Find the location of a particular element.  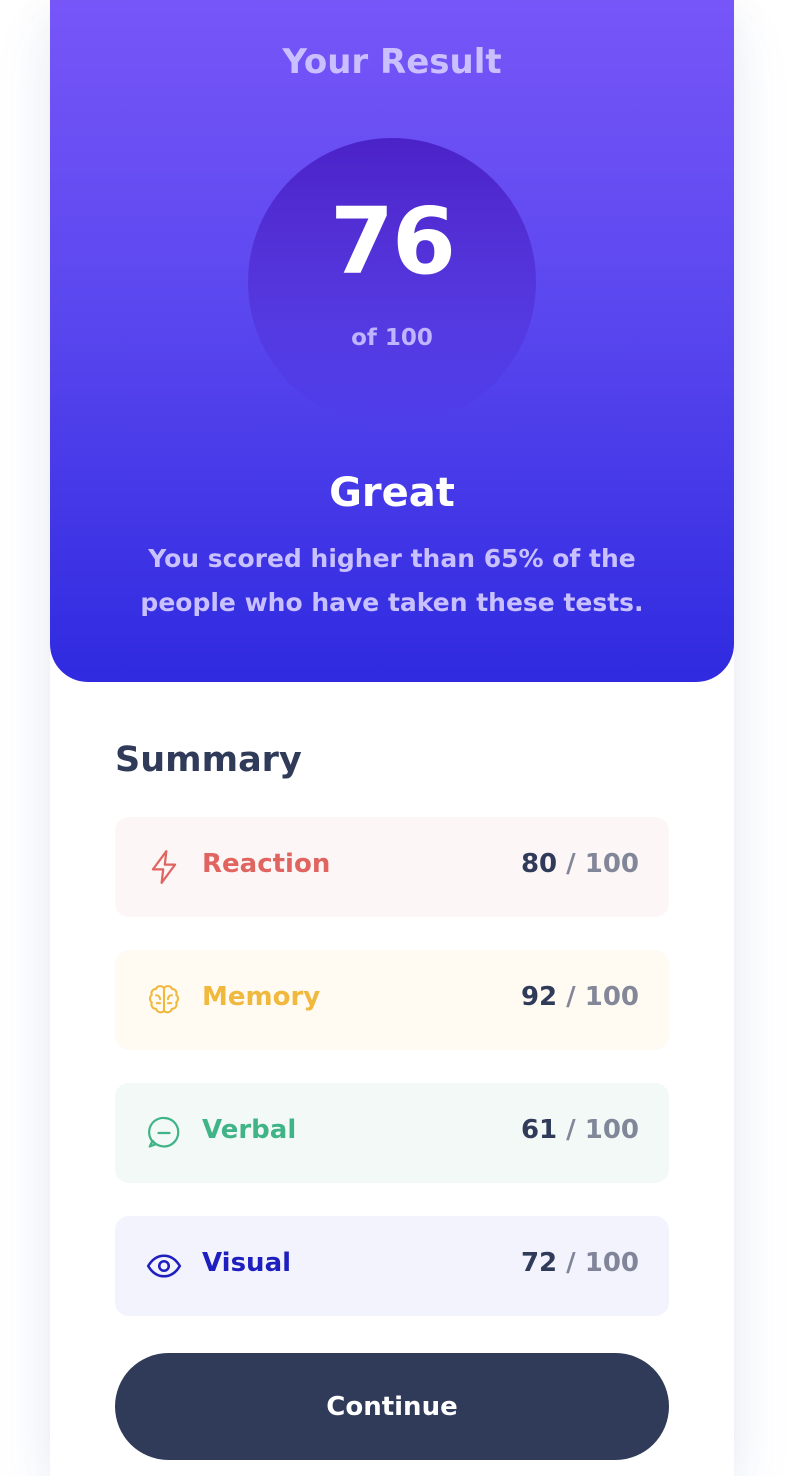

summary-label: Visual is located at coordinates (247, 1263).